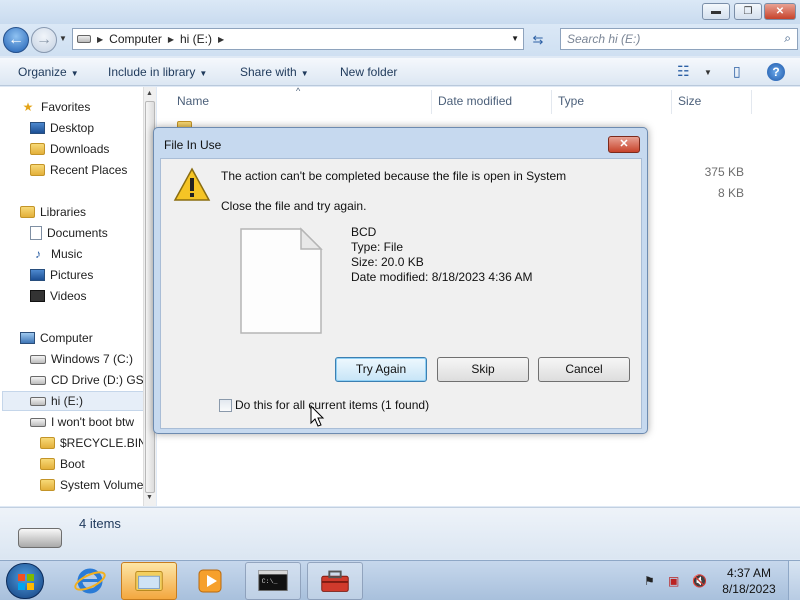 Image resolution: width=800 pixels, height=600 pixels. What do you see at coordinates (708, 72) in the screenshot?
I see `view-dropdown-icon: ▼` at bounding box center [708, 72].